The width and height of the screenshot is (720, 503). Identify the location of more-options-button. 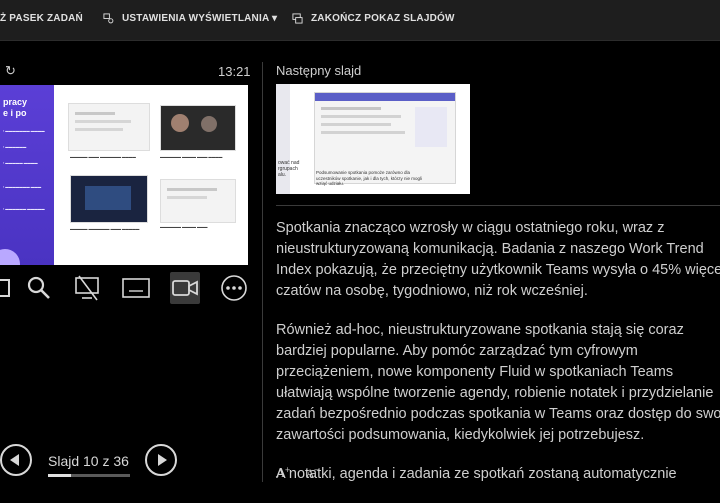
(234, 288).